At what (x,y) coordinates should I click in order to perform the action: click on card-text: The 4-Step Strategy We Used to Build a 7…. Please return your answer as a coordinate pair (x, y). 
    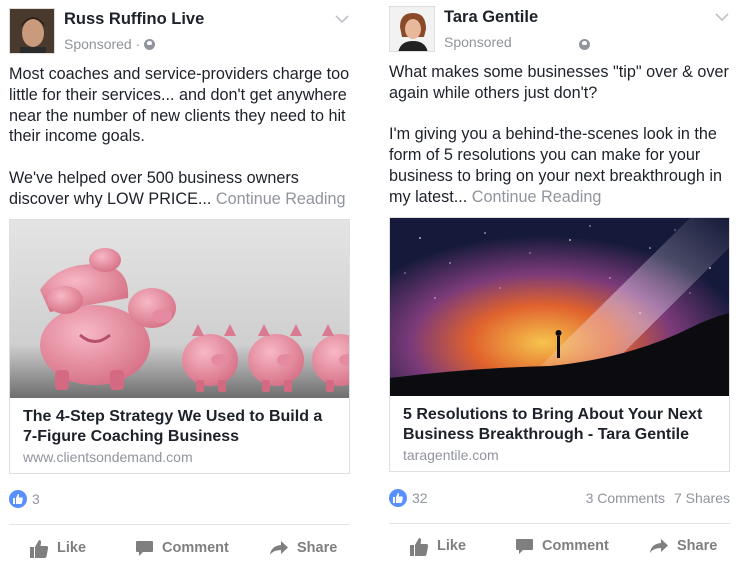
    Looking at the image, I should click on (179, 435).